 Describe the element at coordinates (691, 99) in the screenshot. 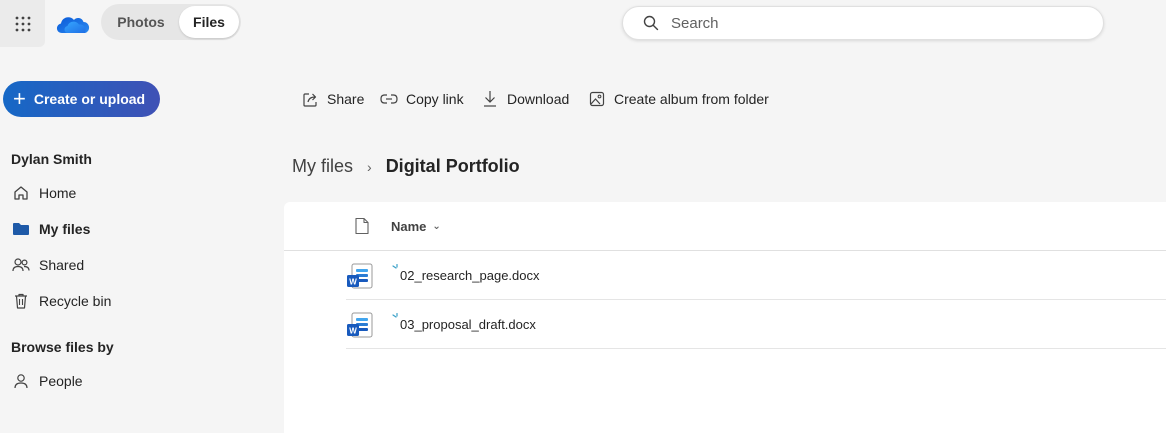

I see `create-album-label: Create album from folder` at that location.